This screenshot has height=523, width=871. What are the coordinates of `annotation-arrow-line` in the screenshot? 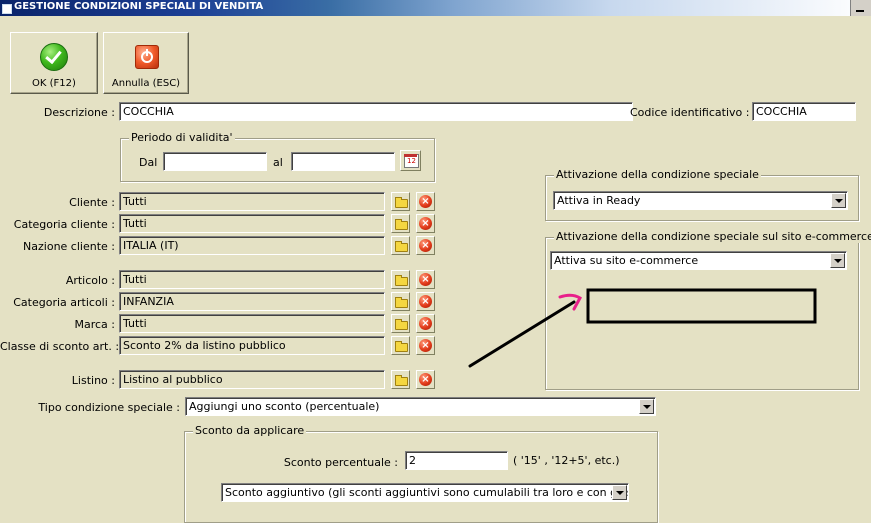 It's located at (522, 334).